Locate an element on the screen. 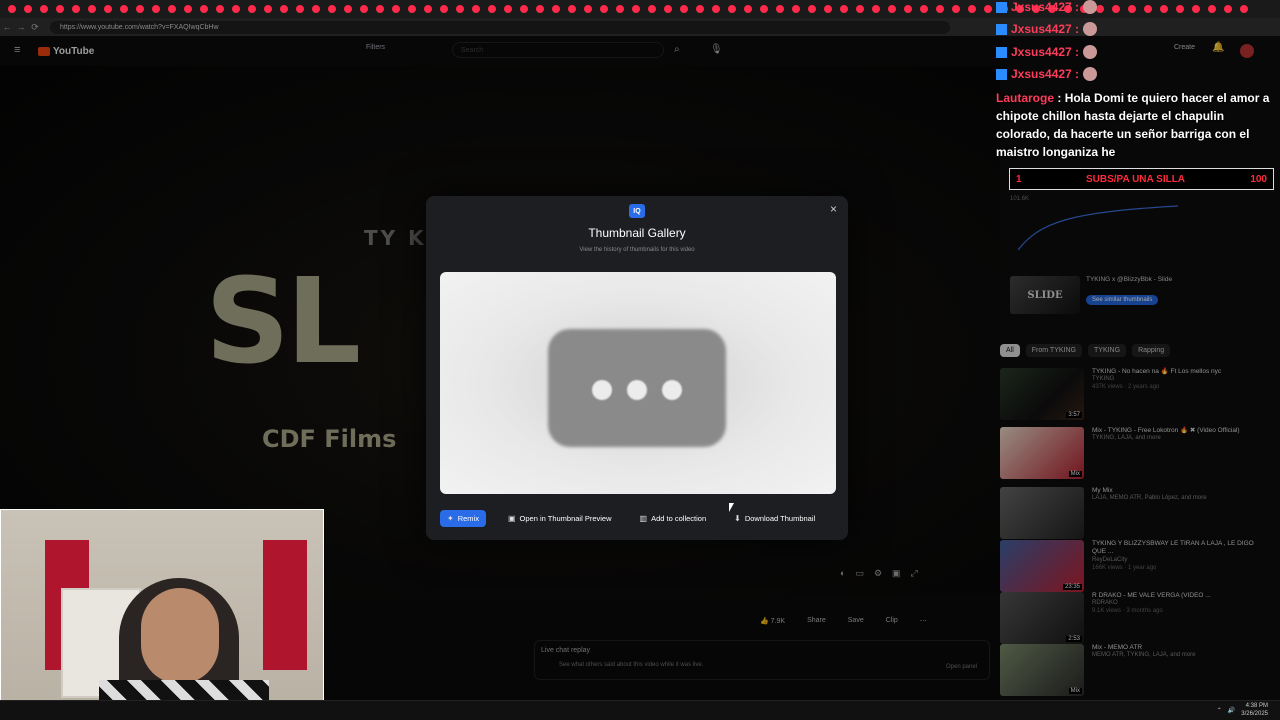  thumbnail-preview is located at coordinates (638, 383).